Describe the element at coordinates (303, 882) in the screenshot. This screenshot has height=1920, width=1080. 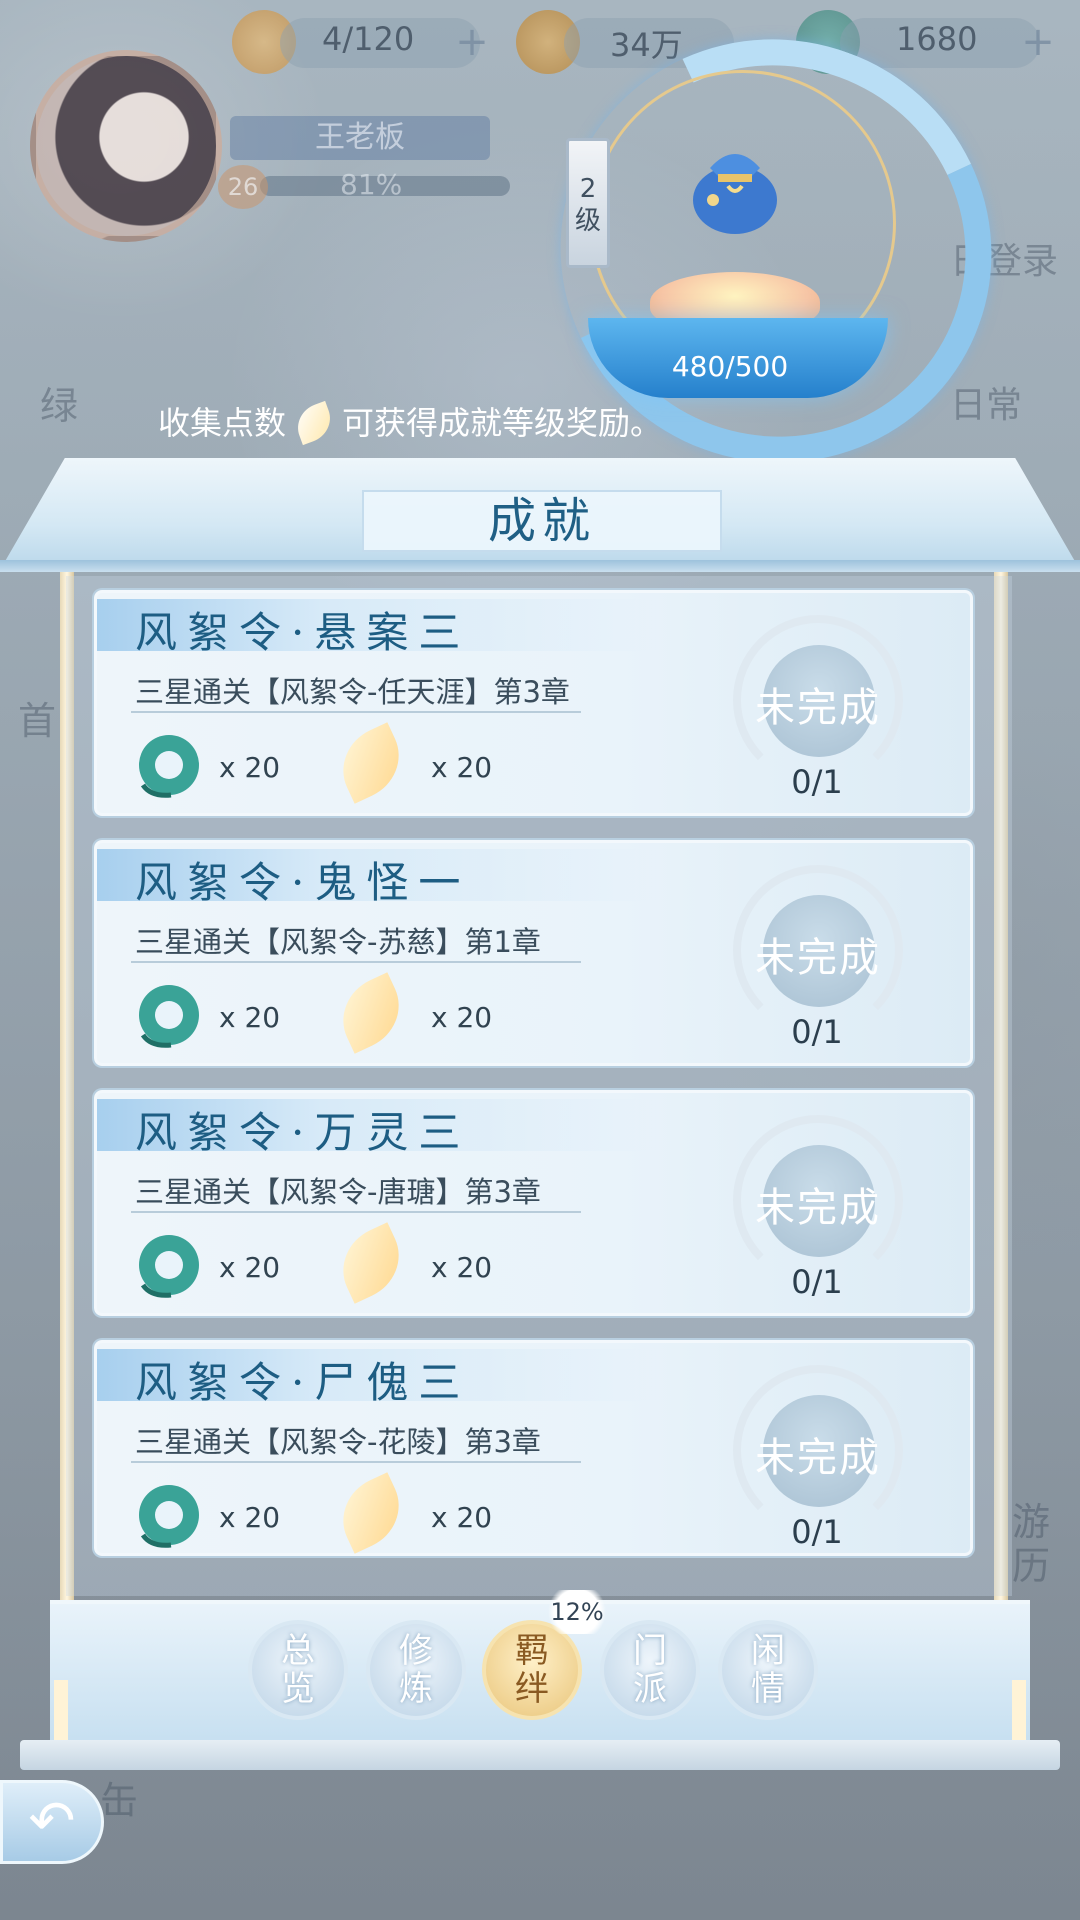
I see `achievement-title: 风絮令·鬼怪一` at that location.